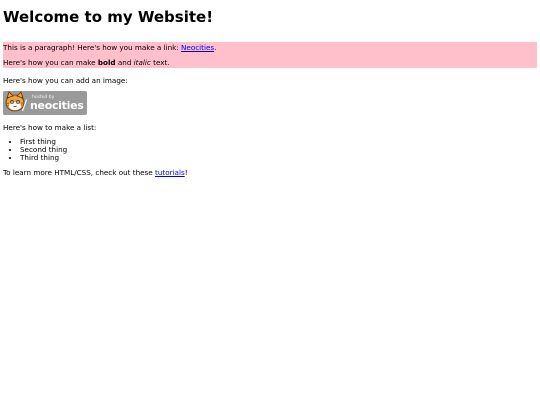 The height and width of the screenshot is (405, 540). Describe the element at coordinates (65, 80) in the screenshot. I see `image-intro-paragraph: Here's how you can add an image:` at that location.